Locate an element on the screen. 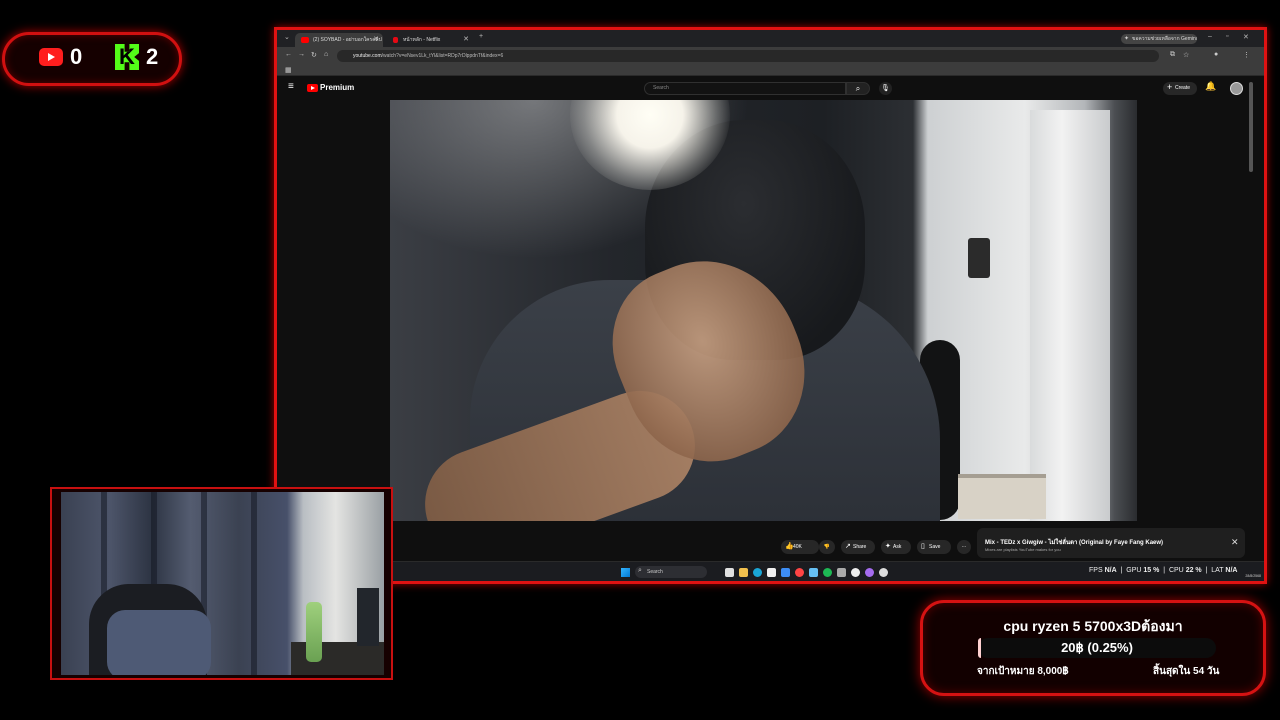 This screenshot has width=1280, height=720. share-button: ↗ Share is located at coordinates (858, 547).